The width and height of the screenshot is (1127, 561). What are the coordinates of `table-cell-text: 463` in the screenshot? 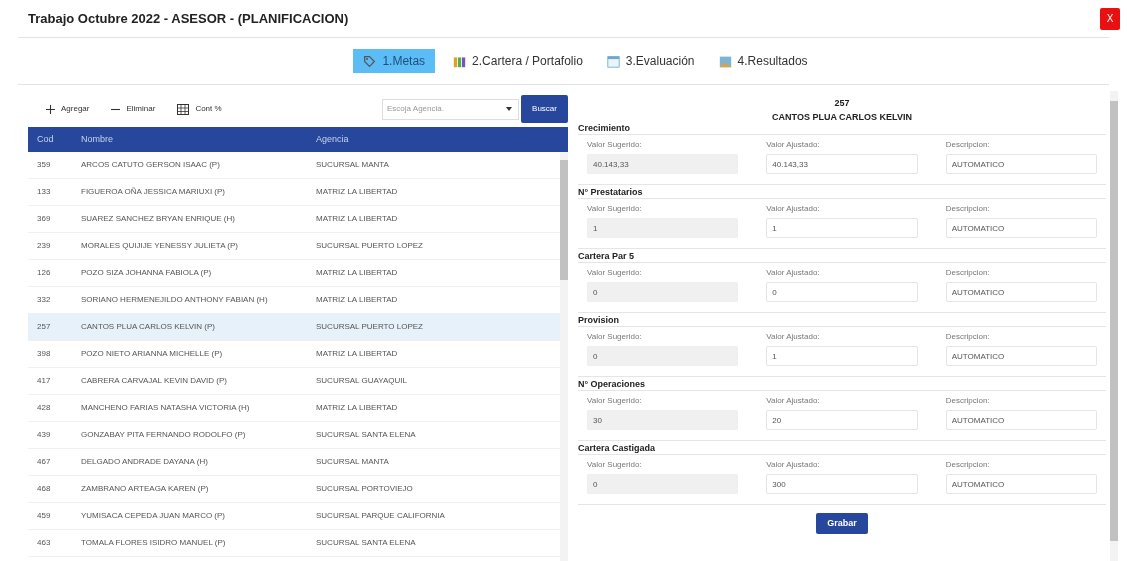 It's located at (44, 543).